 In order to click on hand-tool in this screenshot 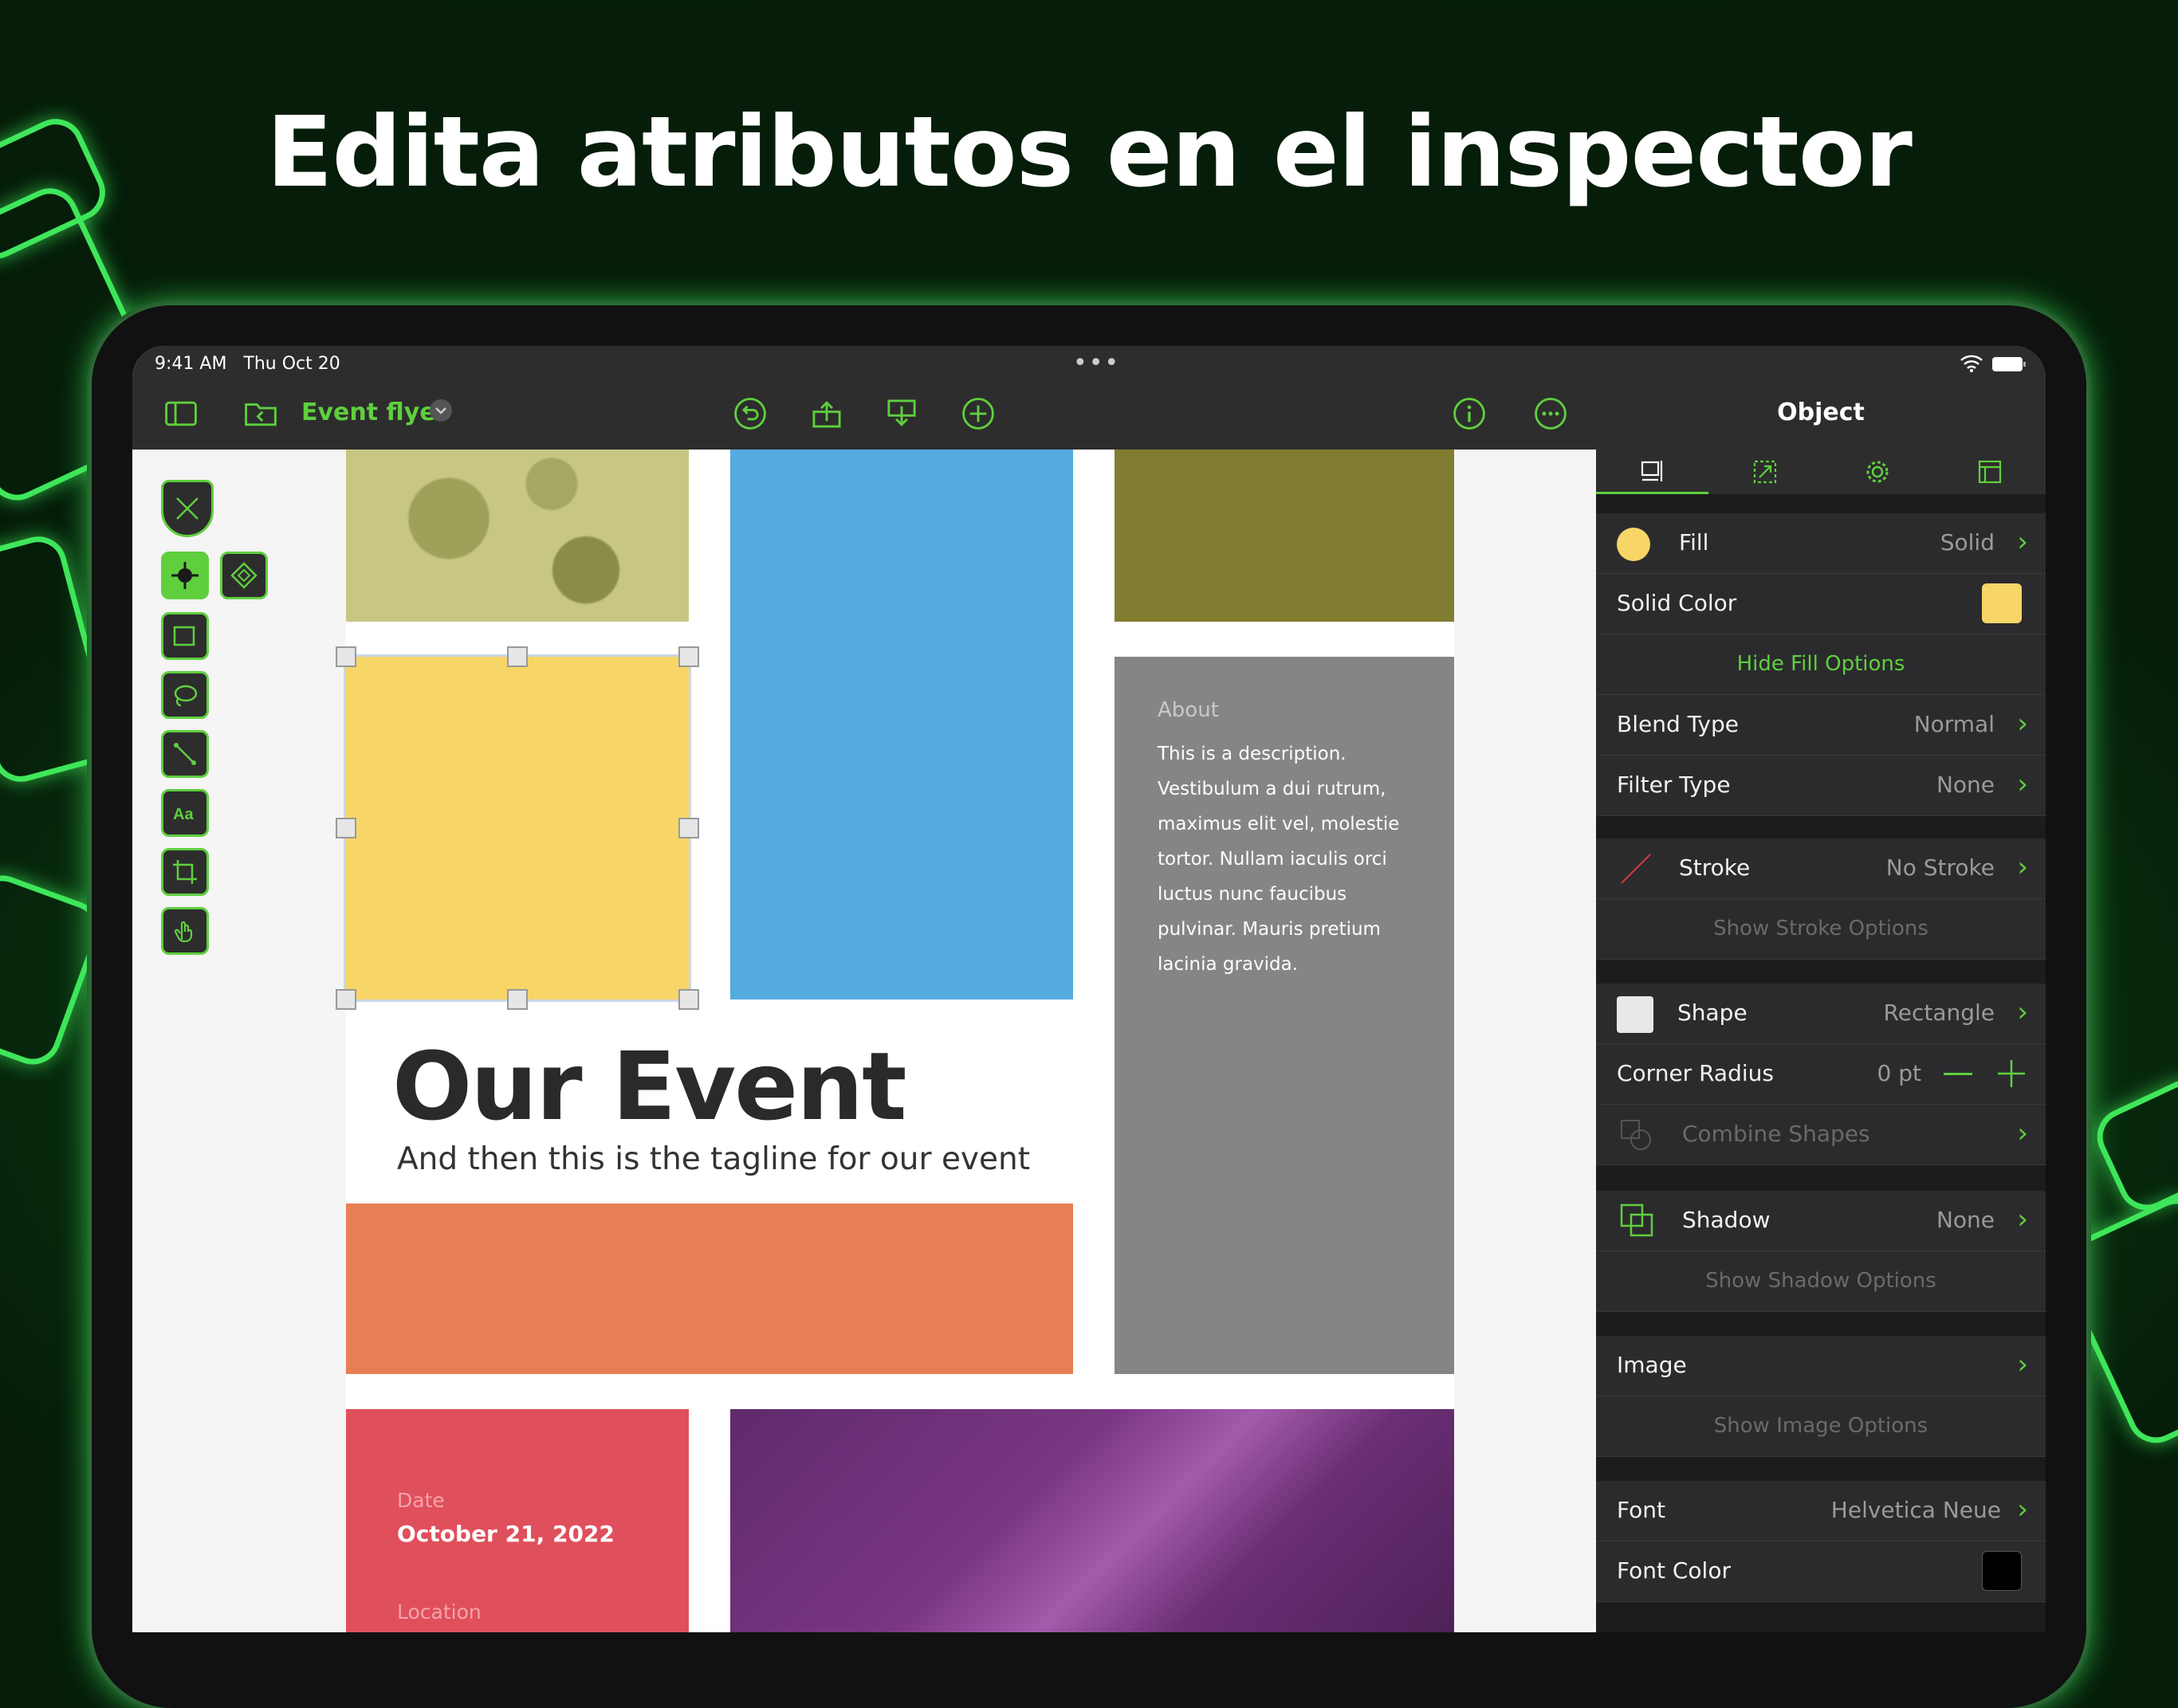, I will do `click(185, 931)`.